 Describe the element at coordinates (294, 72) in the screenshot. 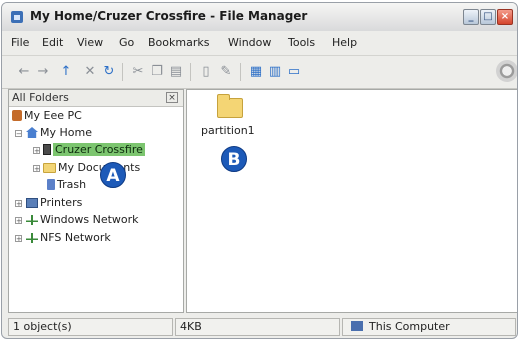

I see `compact-view-icon: ▭` at that location.